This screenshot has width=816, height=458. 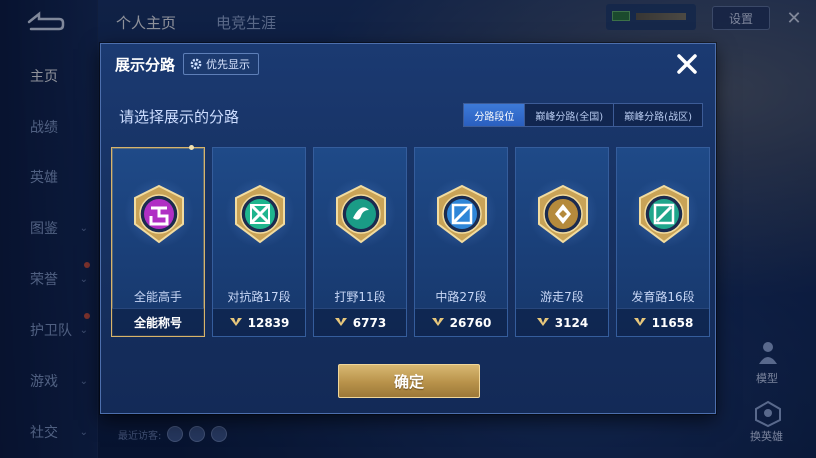 I want to click on lane-score: 6773, so click(x=360, y=322).